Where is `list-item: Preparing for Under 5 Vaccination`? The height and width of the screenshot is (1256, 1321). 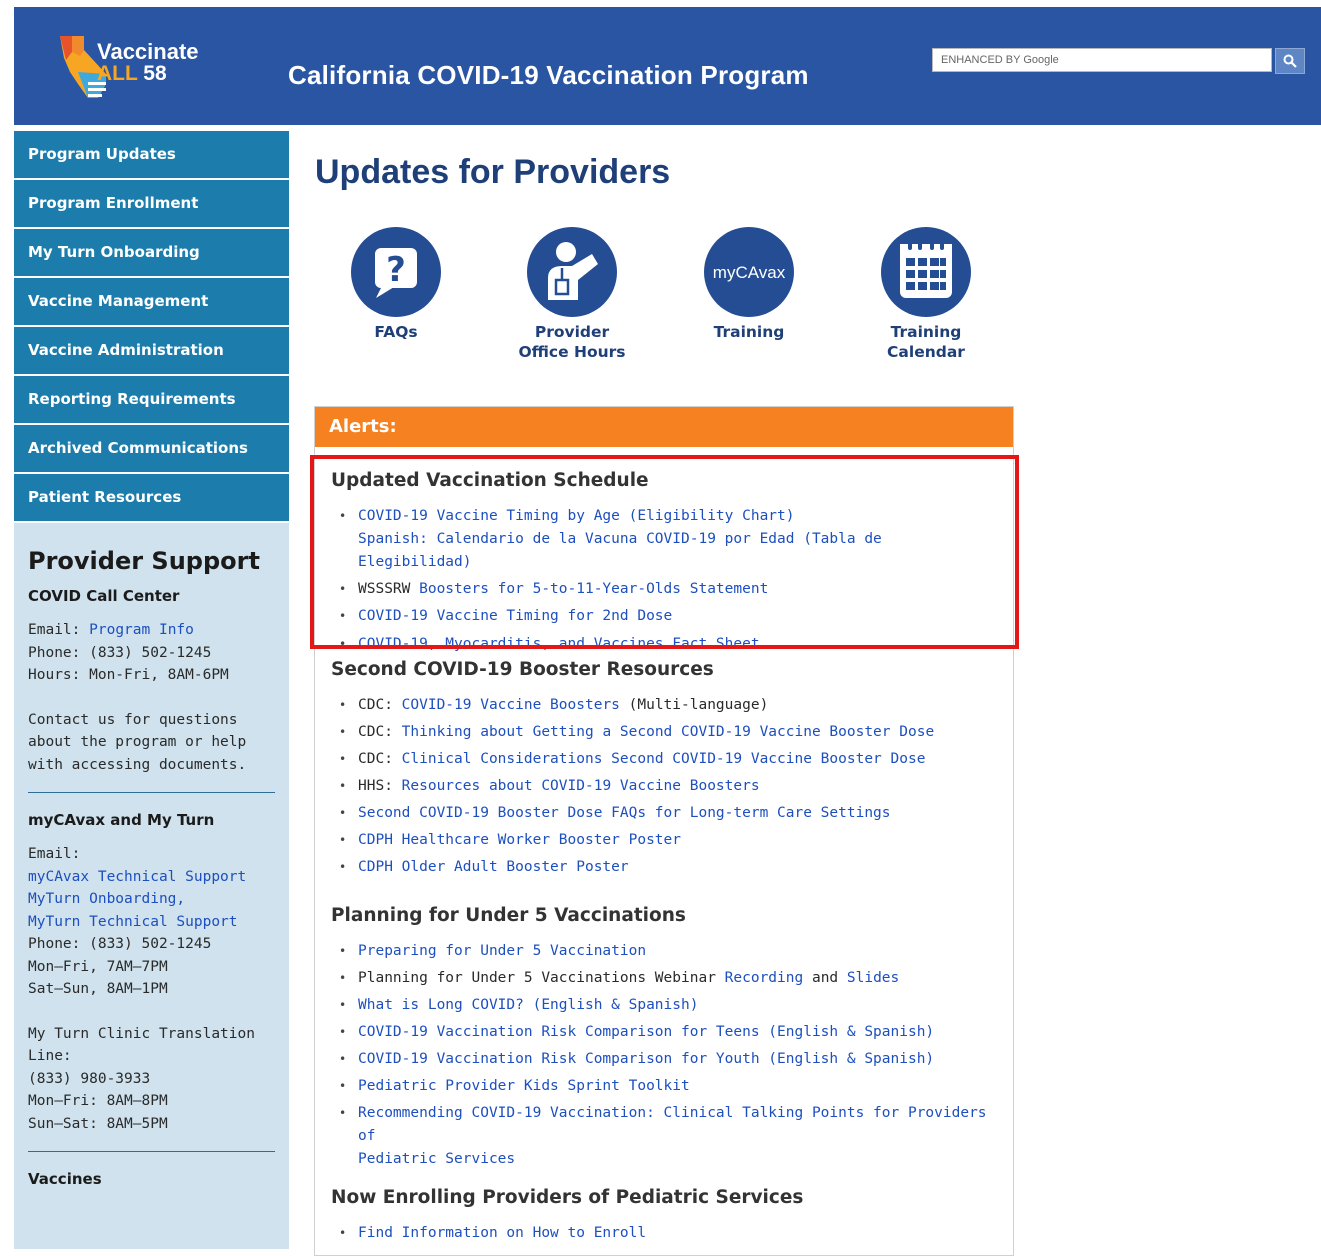
list-item: Preparing for Under 5 Vaccination is located at coordinates (666, 951).